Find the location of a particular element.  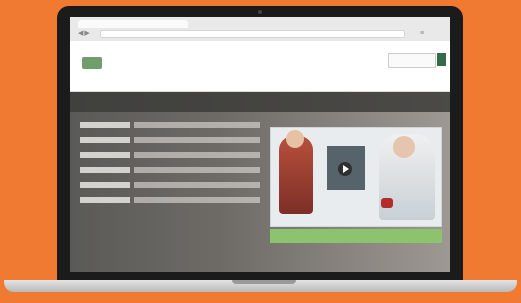

hero-link-list is located at coordinates (170, 165).